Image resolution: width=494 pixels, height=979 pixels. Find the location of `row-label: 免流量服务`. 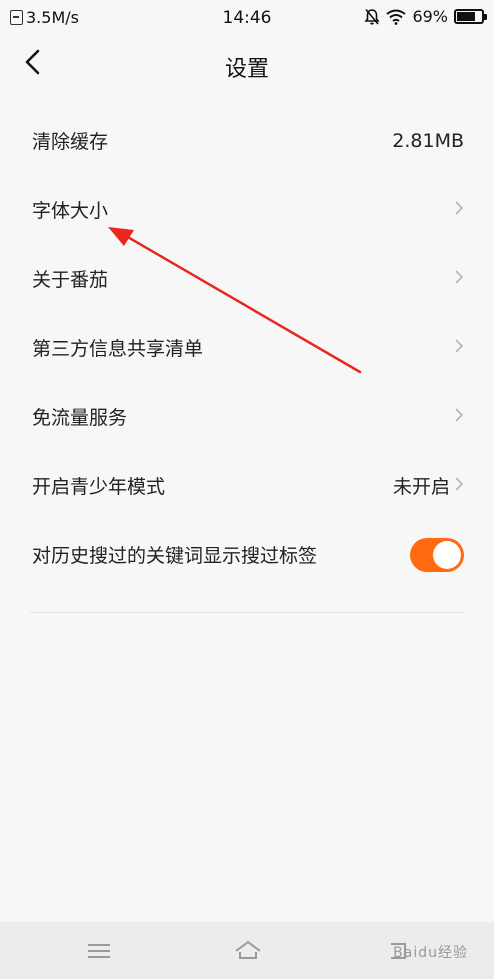

row-label: 免流量服务 is located at coordinates (80, 418).